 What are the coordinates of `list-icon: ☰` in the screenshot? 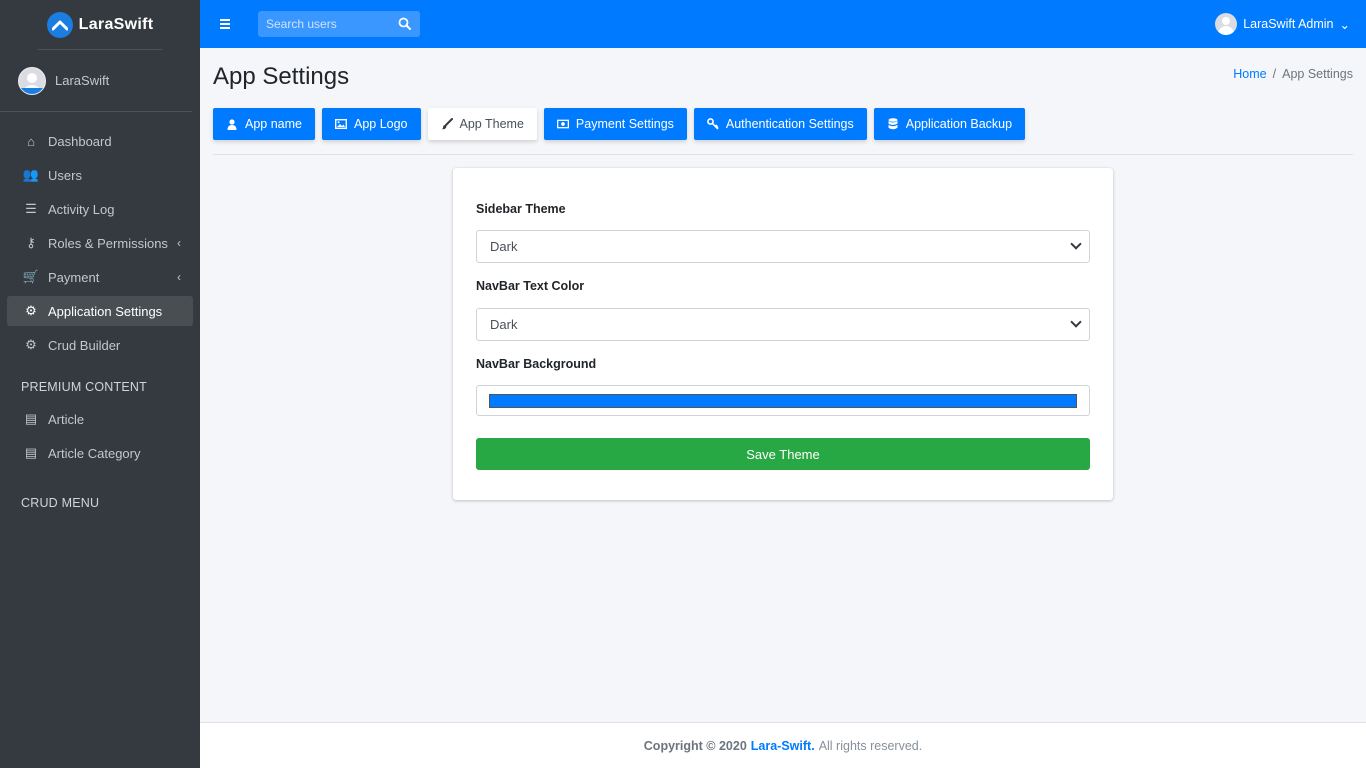 It's located at (31, 208).